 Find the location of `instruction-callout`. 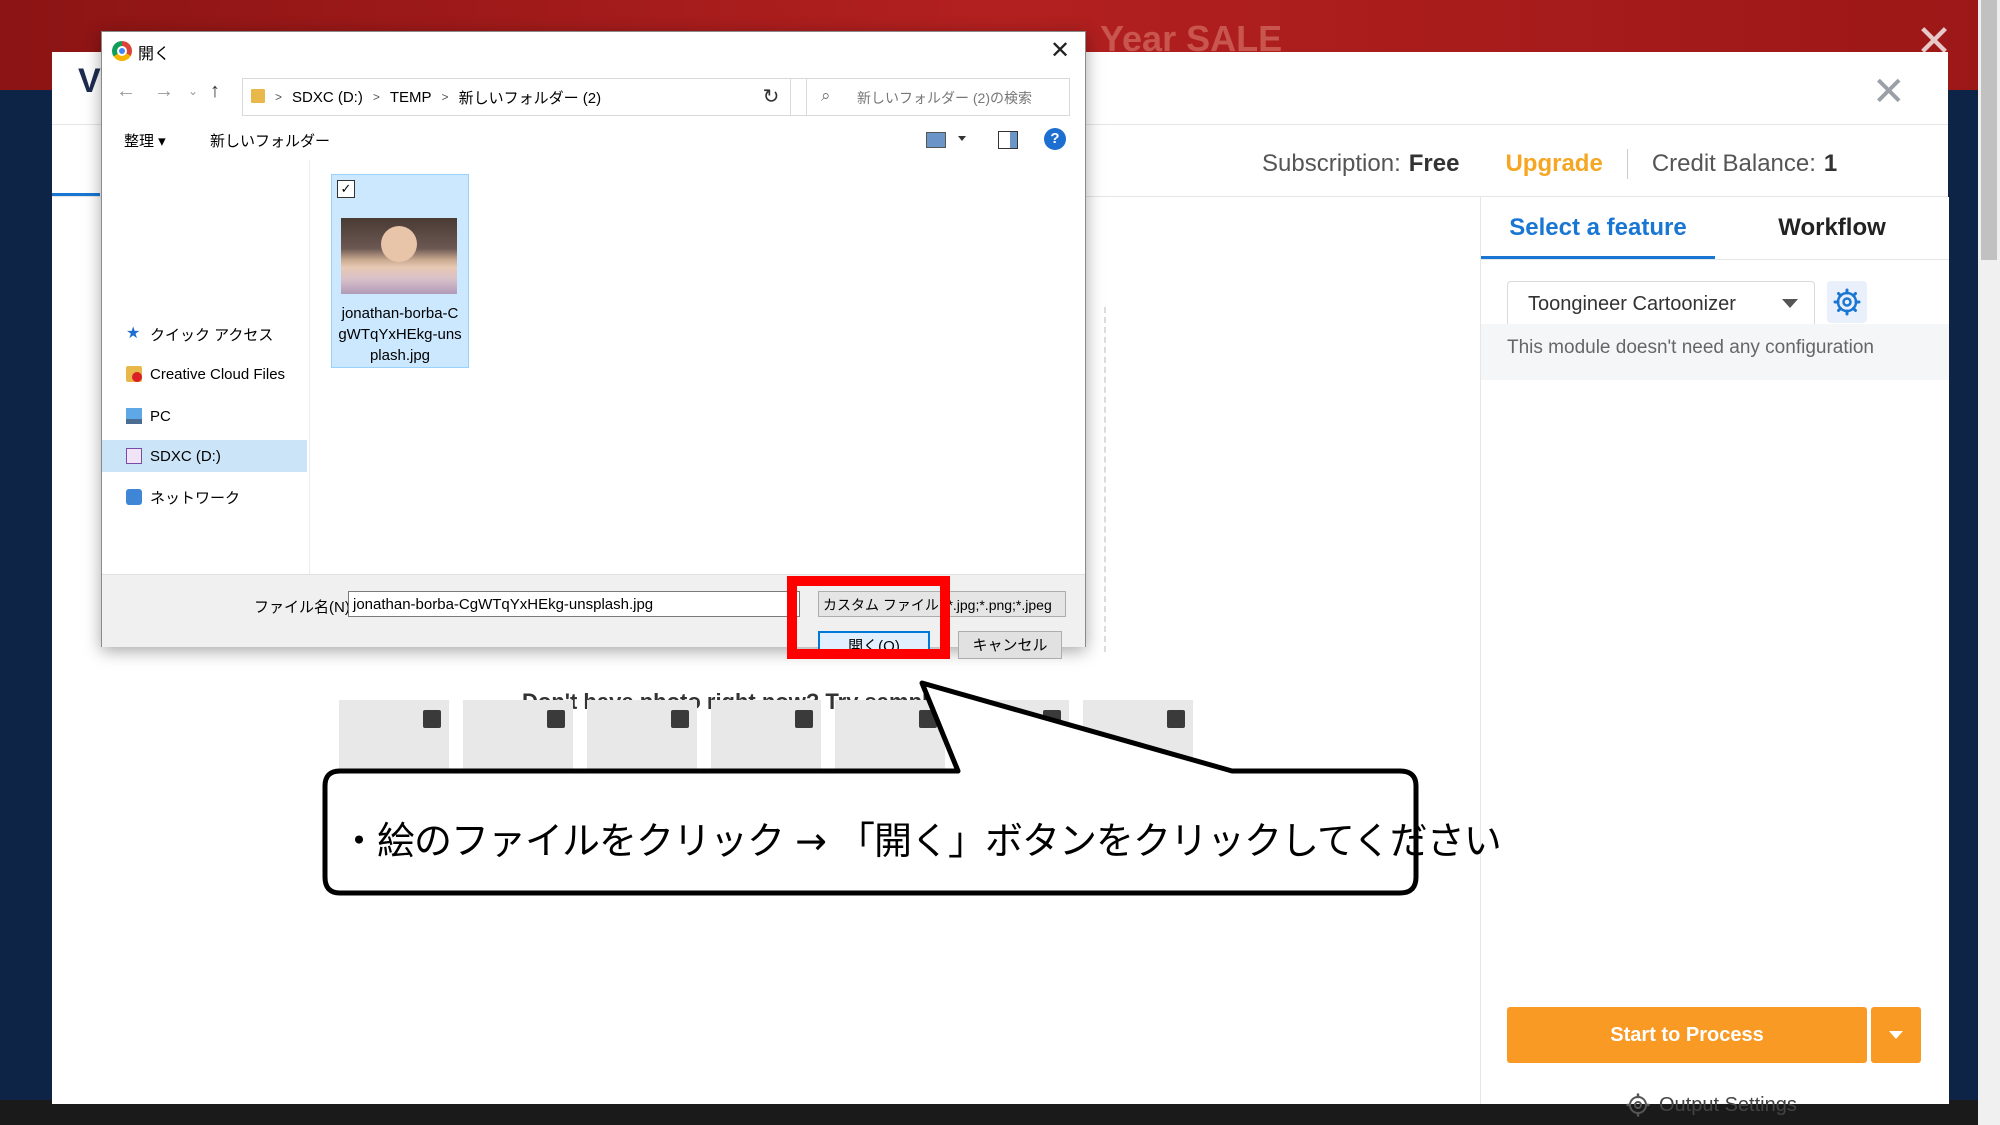

instruction-callout is located at coordinates (870, 788).